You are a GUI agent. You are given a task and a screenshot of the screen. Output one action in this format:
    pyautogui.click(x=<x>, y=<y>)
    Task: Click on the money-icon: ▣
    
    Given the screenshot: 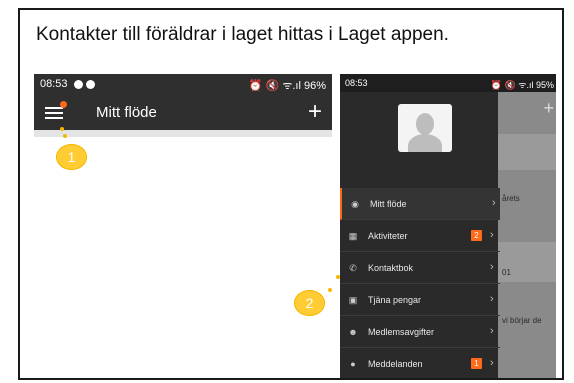 What is the action you would take?
    pyautogui.click(x=353, y=300)
    